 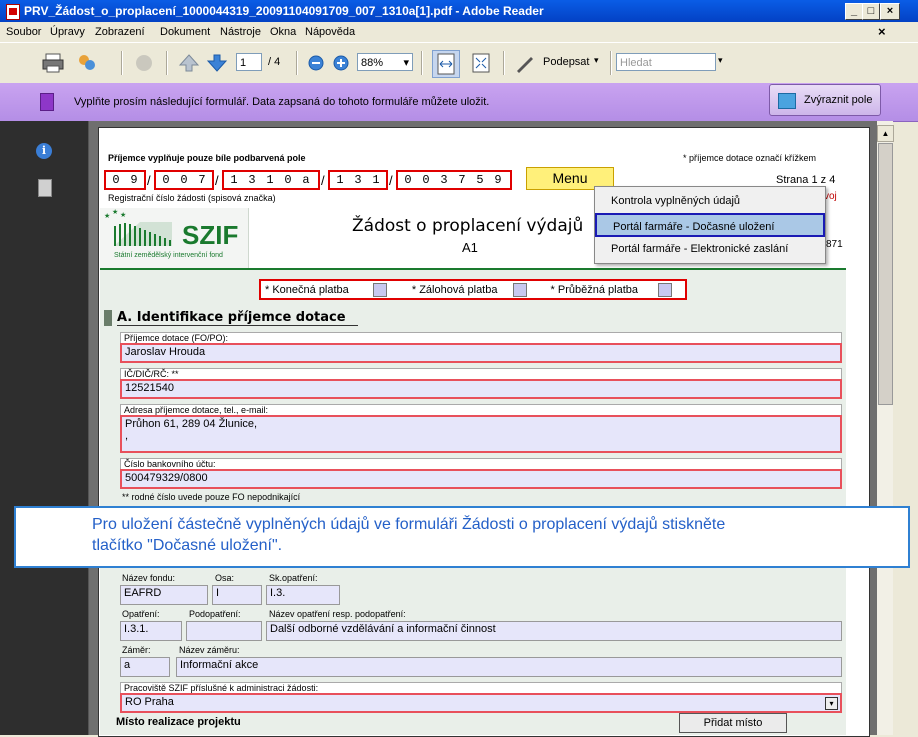 What do you see at coordinates (710, 201) in the screenshot?
I see `menu-item-check-data: Kontrola vyplněných údajů` at bounding box center [710, 201].